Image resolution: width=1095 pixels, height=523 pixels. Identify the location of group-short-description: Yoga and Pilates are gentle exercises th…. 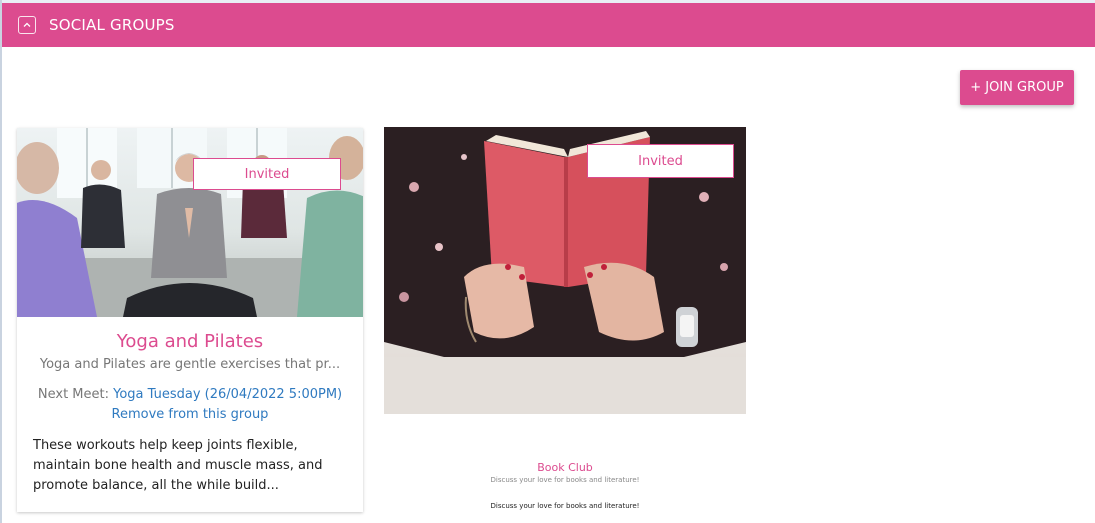
(190, 364).